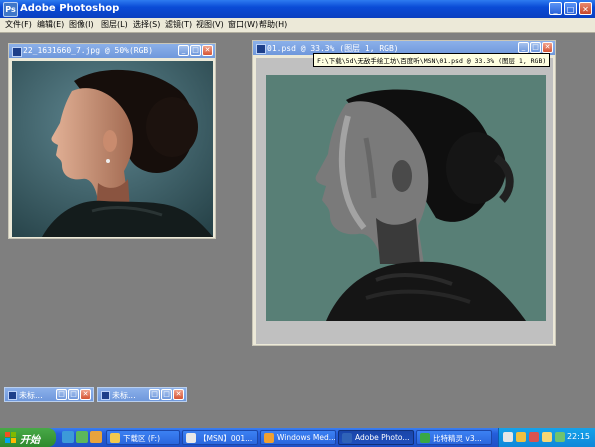  Describe the element at coordinates (578, 436) in the screenshot. I see `clock: 22:15` at that location.